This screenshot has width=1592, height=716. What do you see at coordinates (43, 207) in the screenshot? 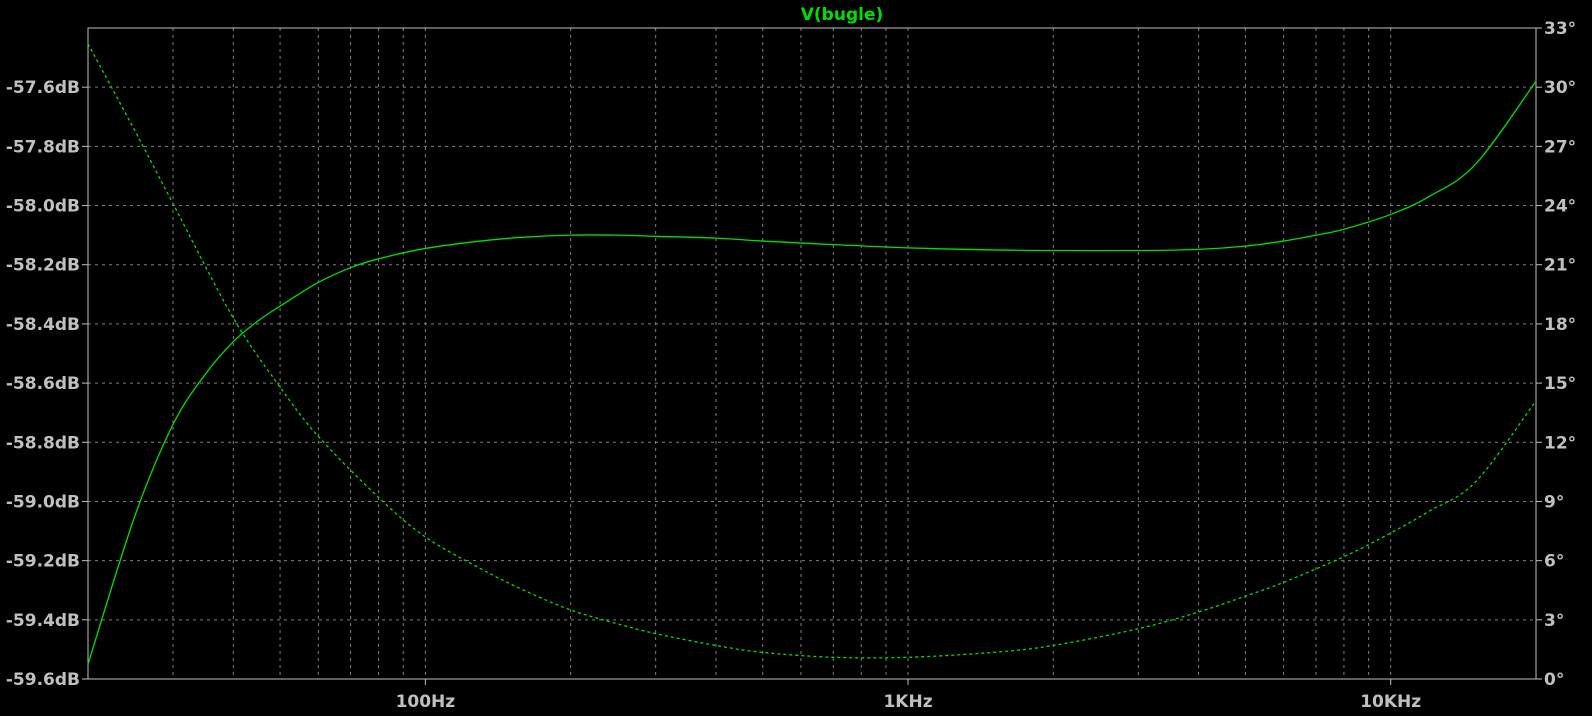
I see `y-left-tick-label: -58.0dB` at bounding box center [43, 207].